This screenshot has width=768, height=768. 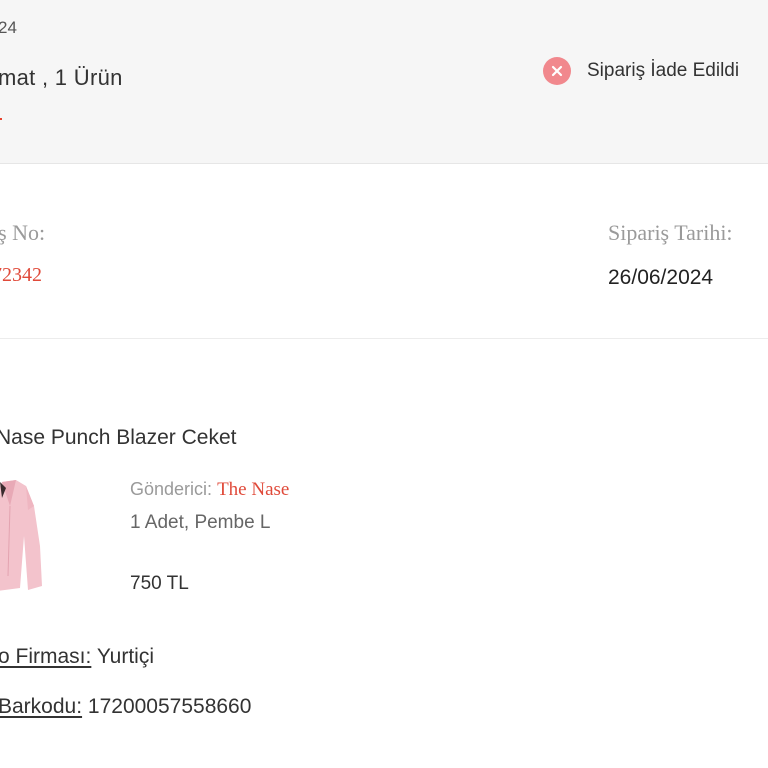 What do you see at coordinates (41, 706) in the screenshot?
I see `shipping-barcode-label: Barkodu:` at bounding box center [41, 706].